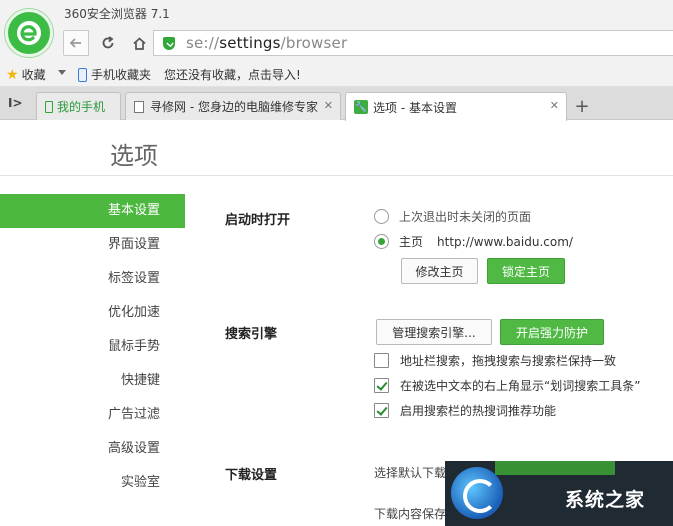  I want to click on option-selection-toolbar: 在被选中文本的右上角显示“划词搜索工具条”, so click(507, 385).